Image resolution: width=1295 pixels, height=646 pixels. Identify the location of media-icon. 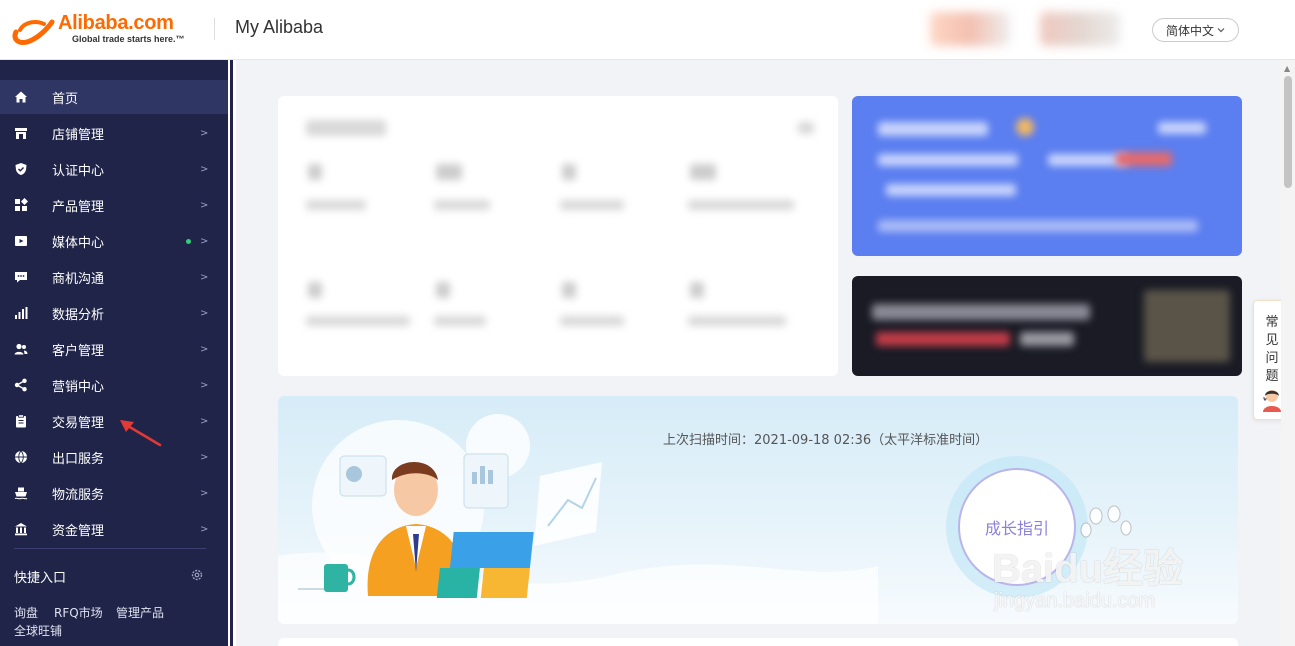
(21, 241).